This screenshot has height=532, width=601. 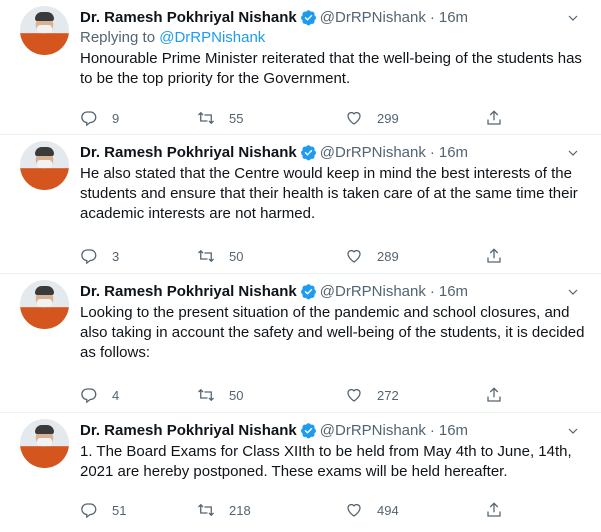 I want to click on reply-count: 3, so click(x=116, y=256).